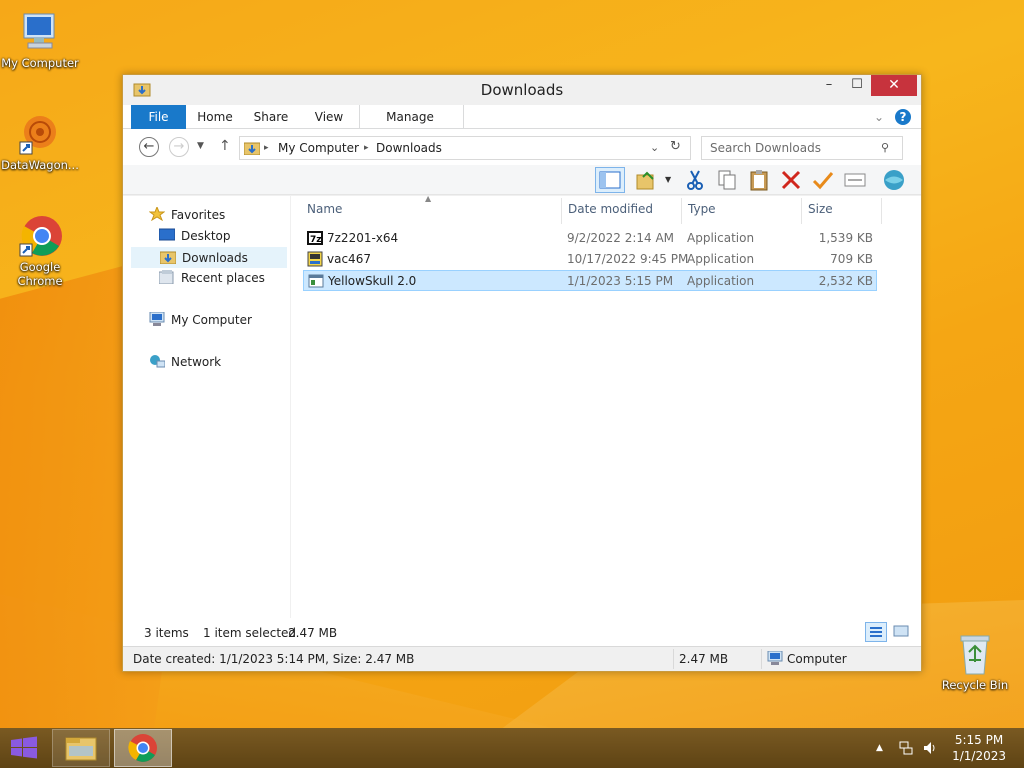  I want to click on file-explorer-icon, so click(81, 749).